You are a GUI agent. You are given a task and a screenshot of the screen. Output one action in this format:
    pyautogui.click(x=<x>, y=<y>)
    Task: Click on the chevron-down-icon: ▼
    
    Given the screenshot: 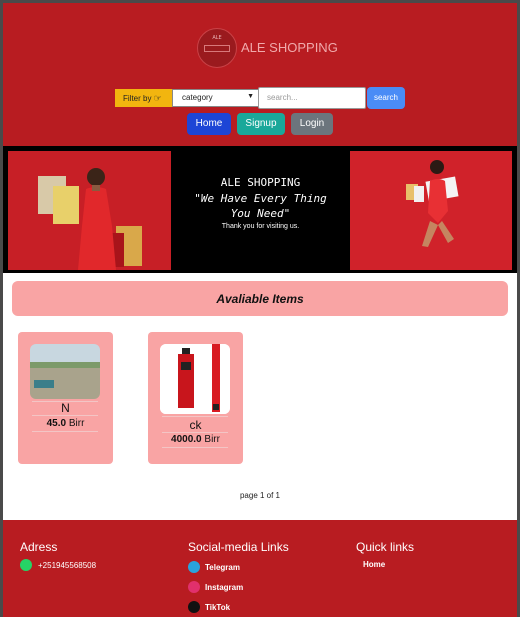 What is the action you would take?
    pyautogui.click(x=250, y=96)
    